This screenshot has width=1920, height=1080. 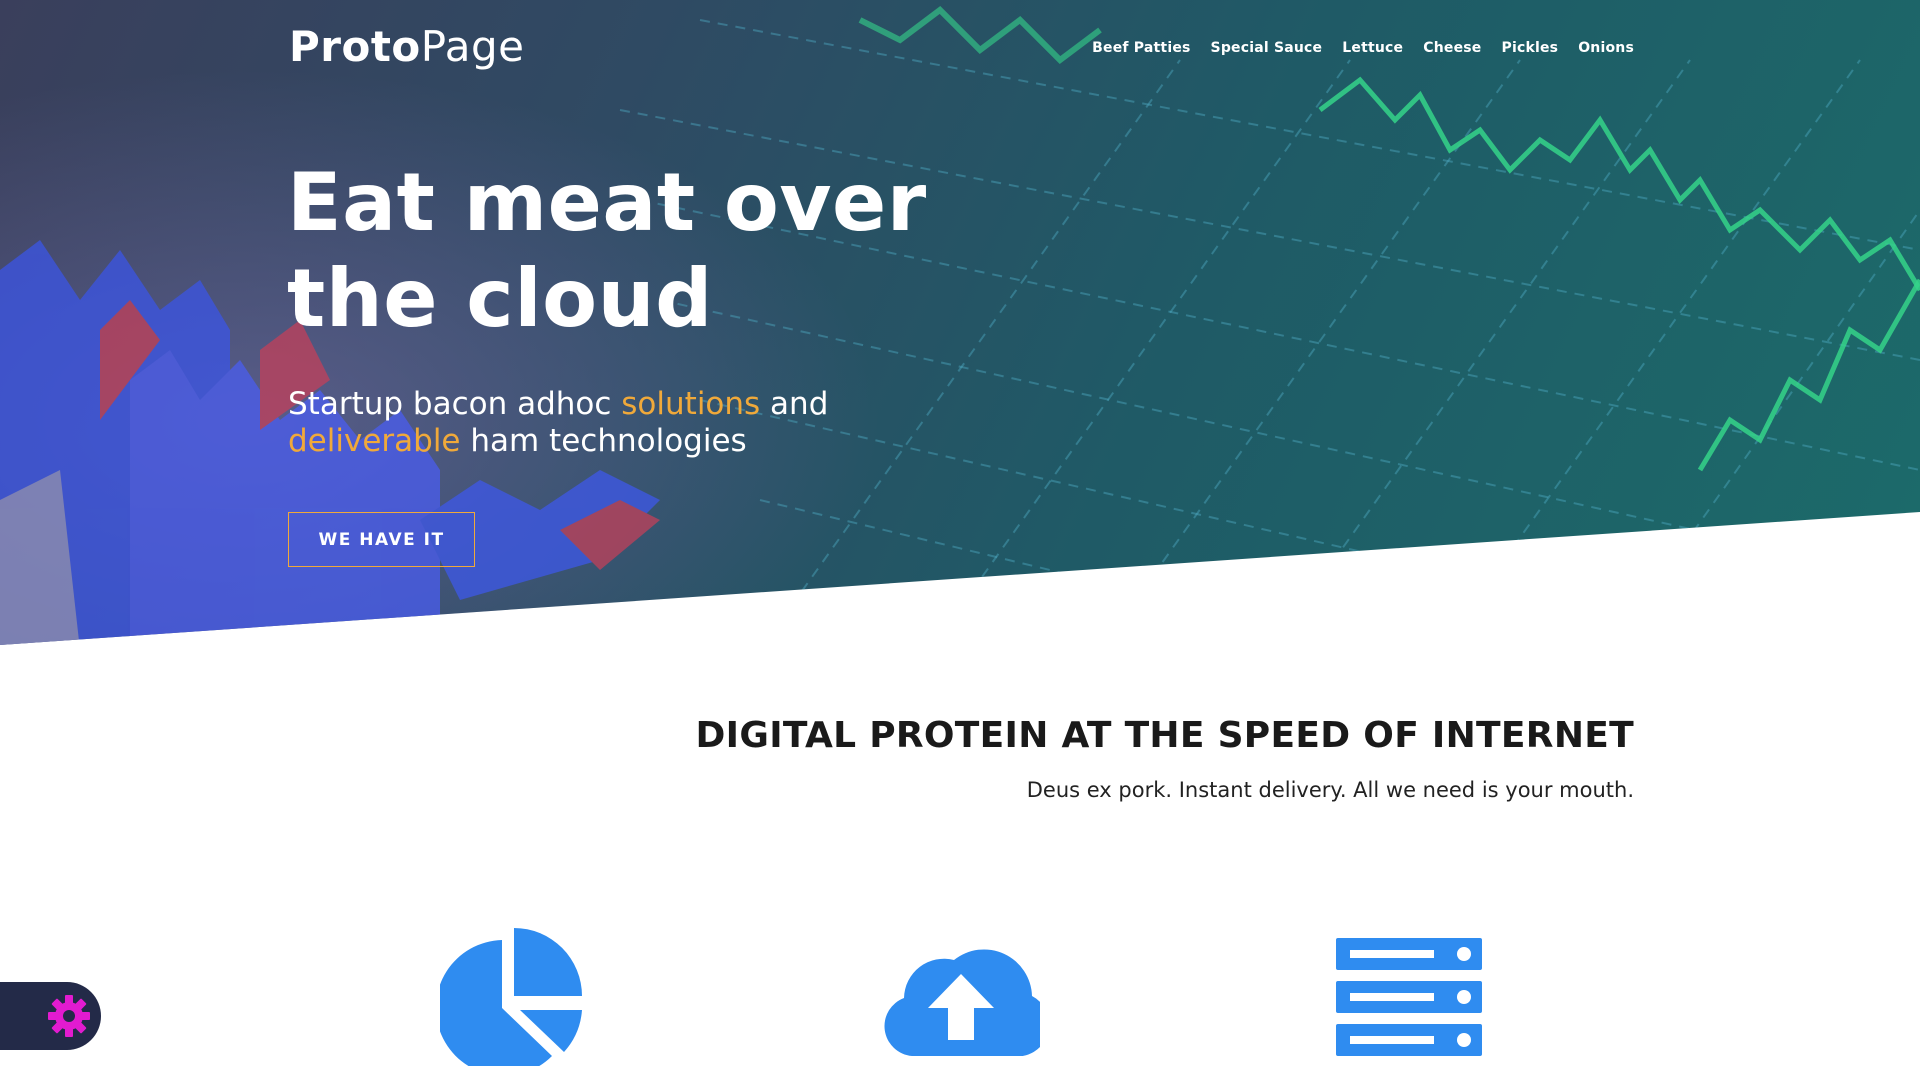 I want to click on hero-subtitle-highlight1: solutions, so click(x=691, y=404).